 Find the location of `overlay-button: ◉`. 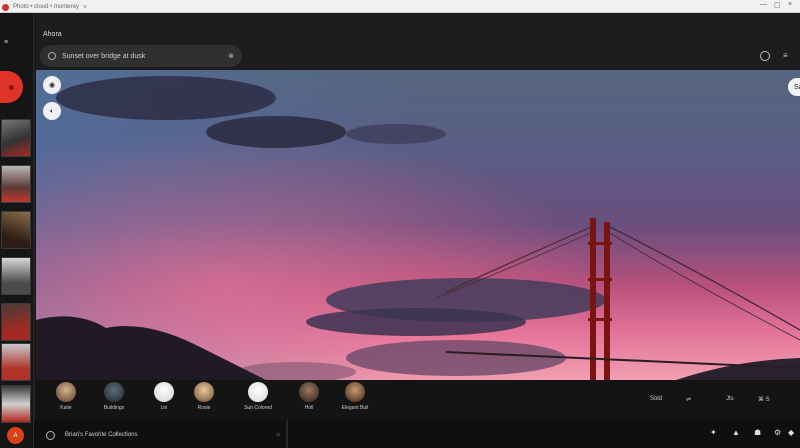

overlay-button: ◉ is located at coordinates (52, 85).